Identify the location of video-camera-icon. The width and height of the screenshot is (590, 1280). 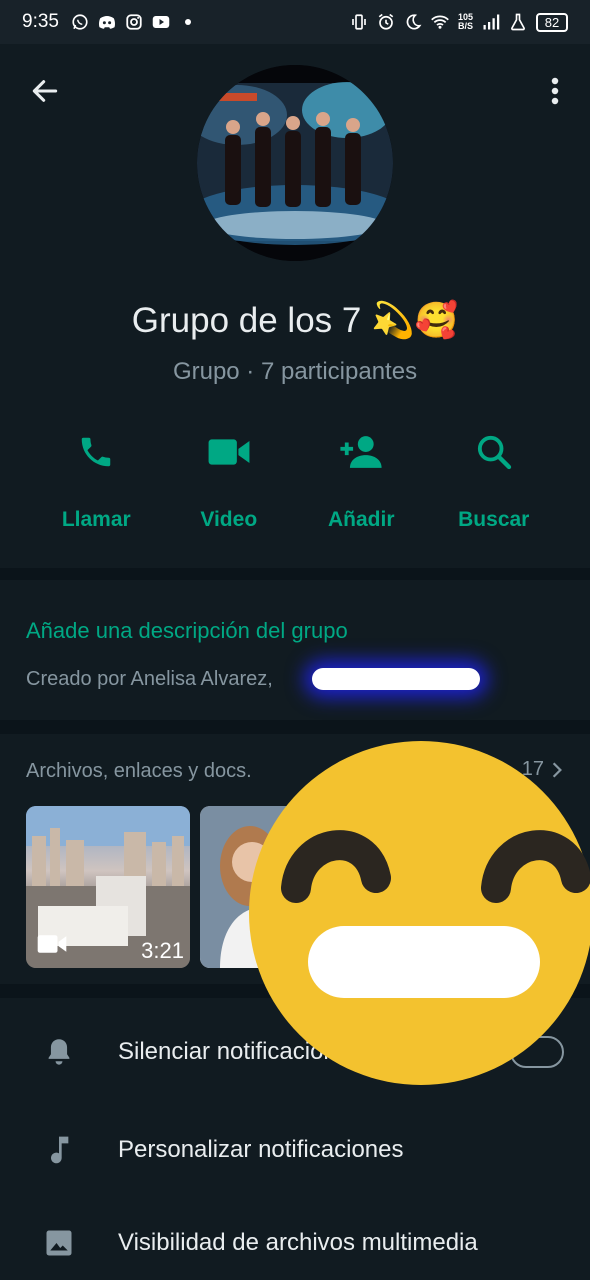
(52, 946).